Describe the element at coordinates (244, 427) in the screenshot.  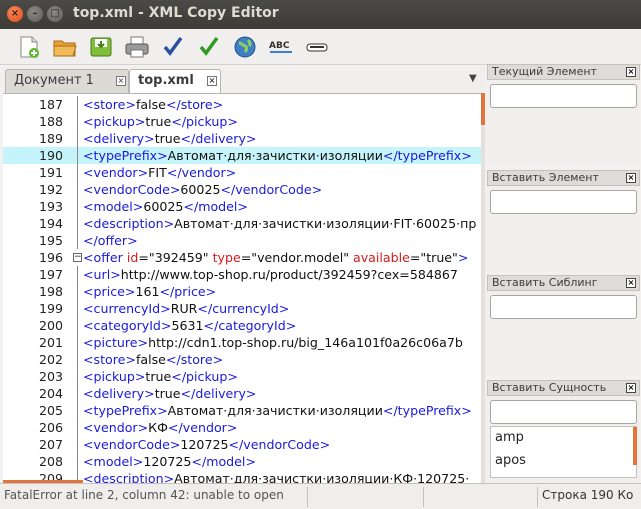
I see `code-line: 206 <vendor>КФ</vendor>` at that location.